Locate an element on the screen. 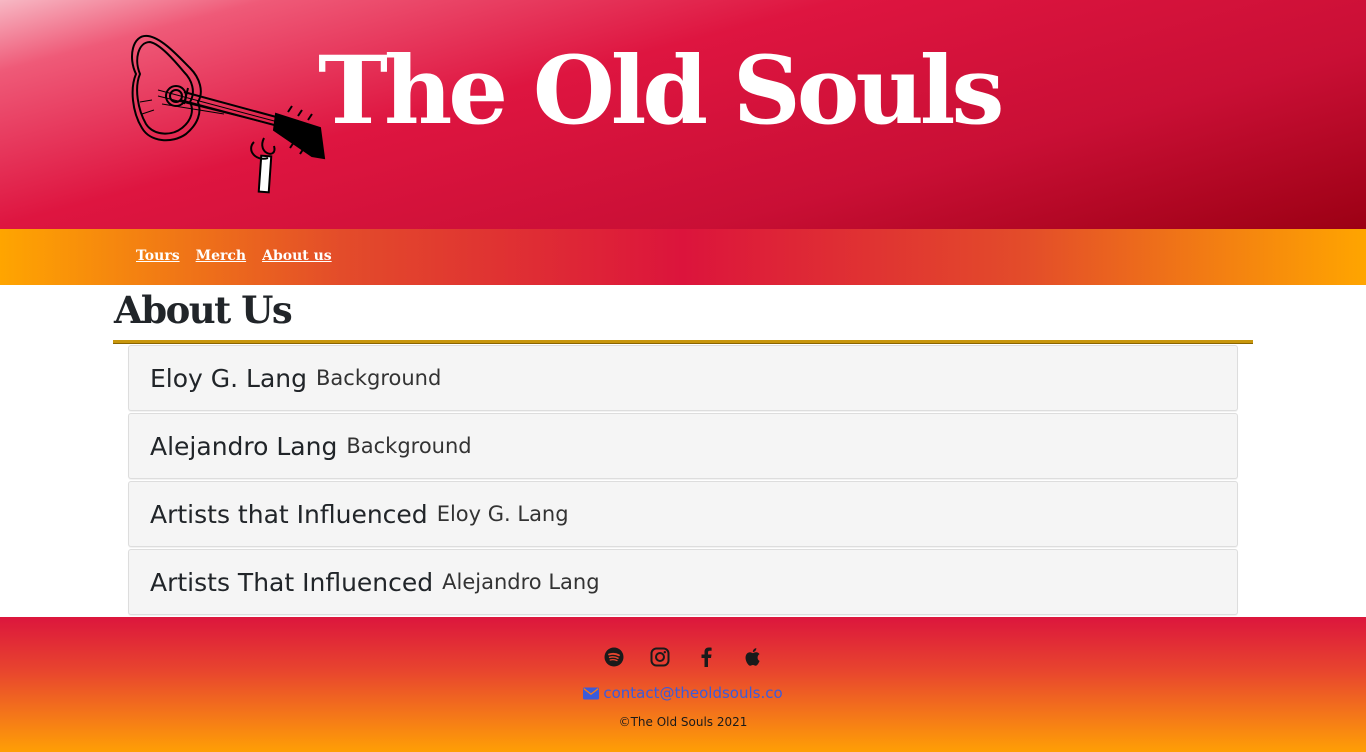 This screenshot has width=1366, height=752. accordion-item-title: Artists That Influenced is located at coordinates (292, 582).